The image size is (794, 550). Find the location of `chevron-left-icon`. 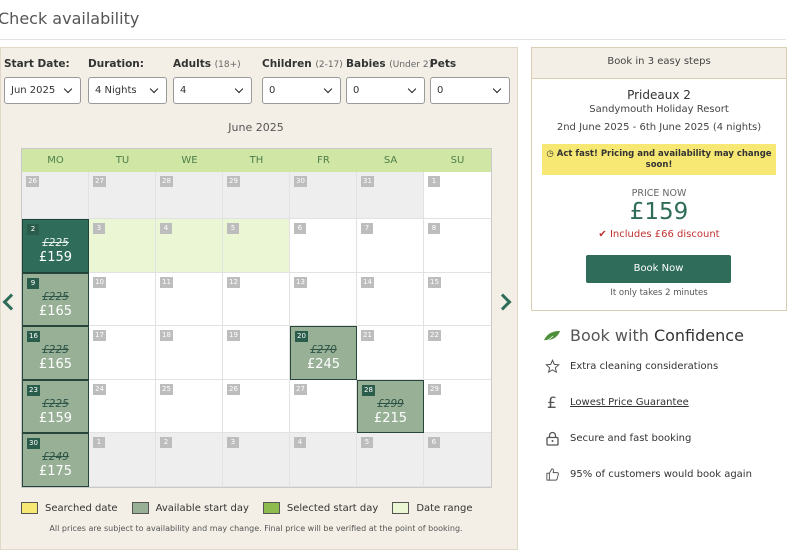

chevron-left-icon is located at coordinates (11, 302).